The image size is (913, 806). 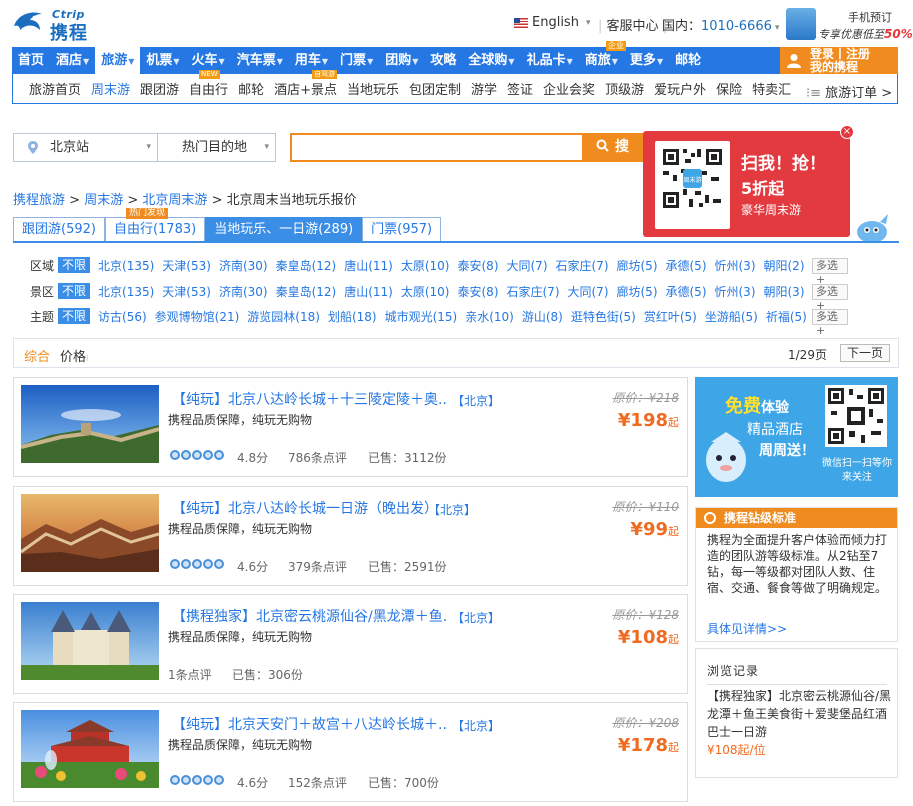 What do you see at coordinates (746, 184) in the screenshot?
I see `weekend-tour-qr-ad: 周末游 扫我！抢！ 5折起 豪华周末游` at bounding box center [746, 184].